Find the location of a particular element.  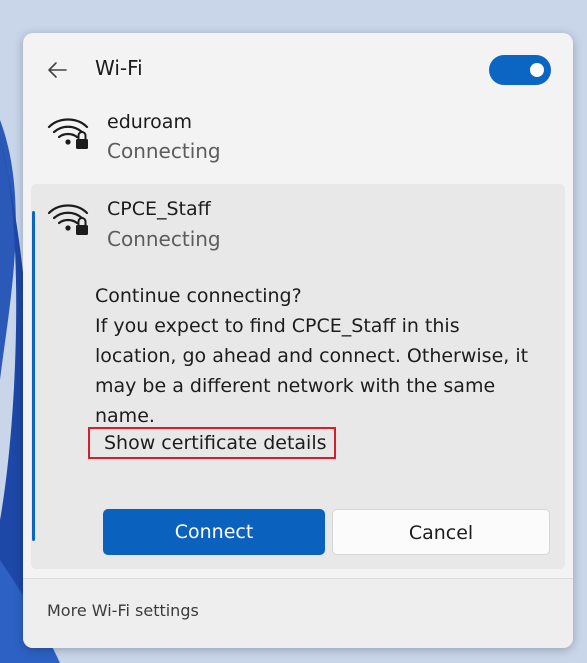

prompt-line: If you expect to find CPCE_Staff in this is located at coordinates (277, 326).